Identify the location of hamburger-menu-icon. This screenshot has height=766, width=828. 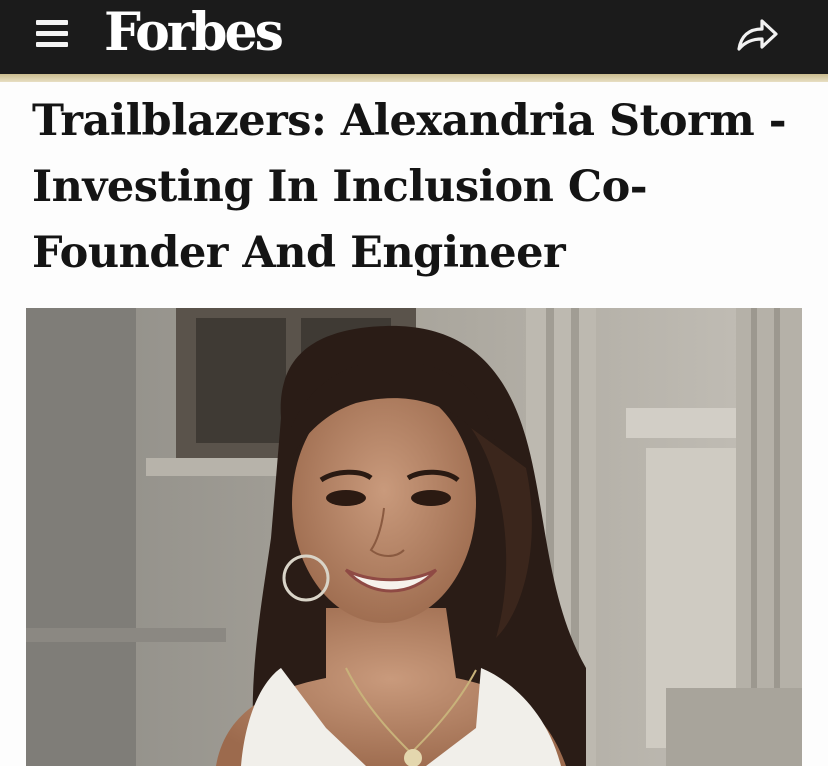
(52, 34).